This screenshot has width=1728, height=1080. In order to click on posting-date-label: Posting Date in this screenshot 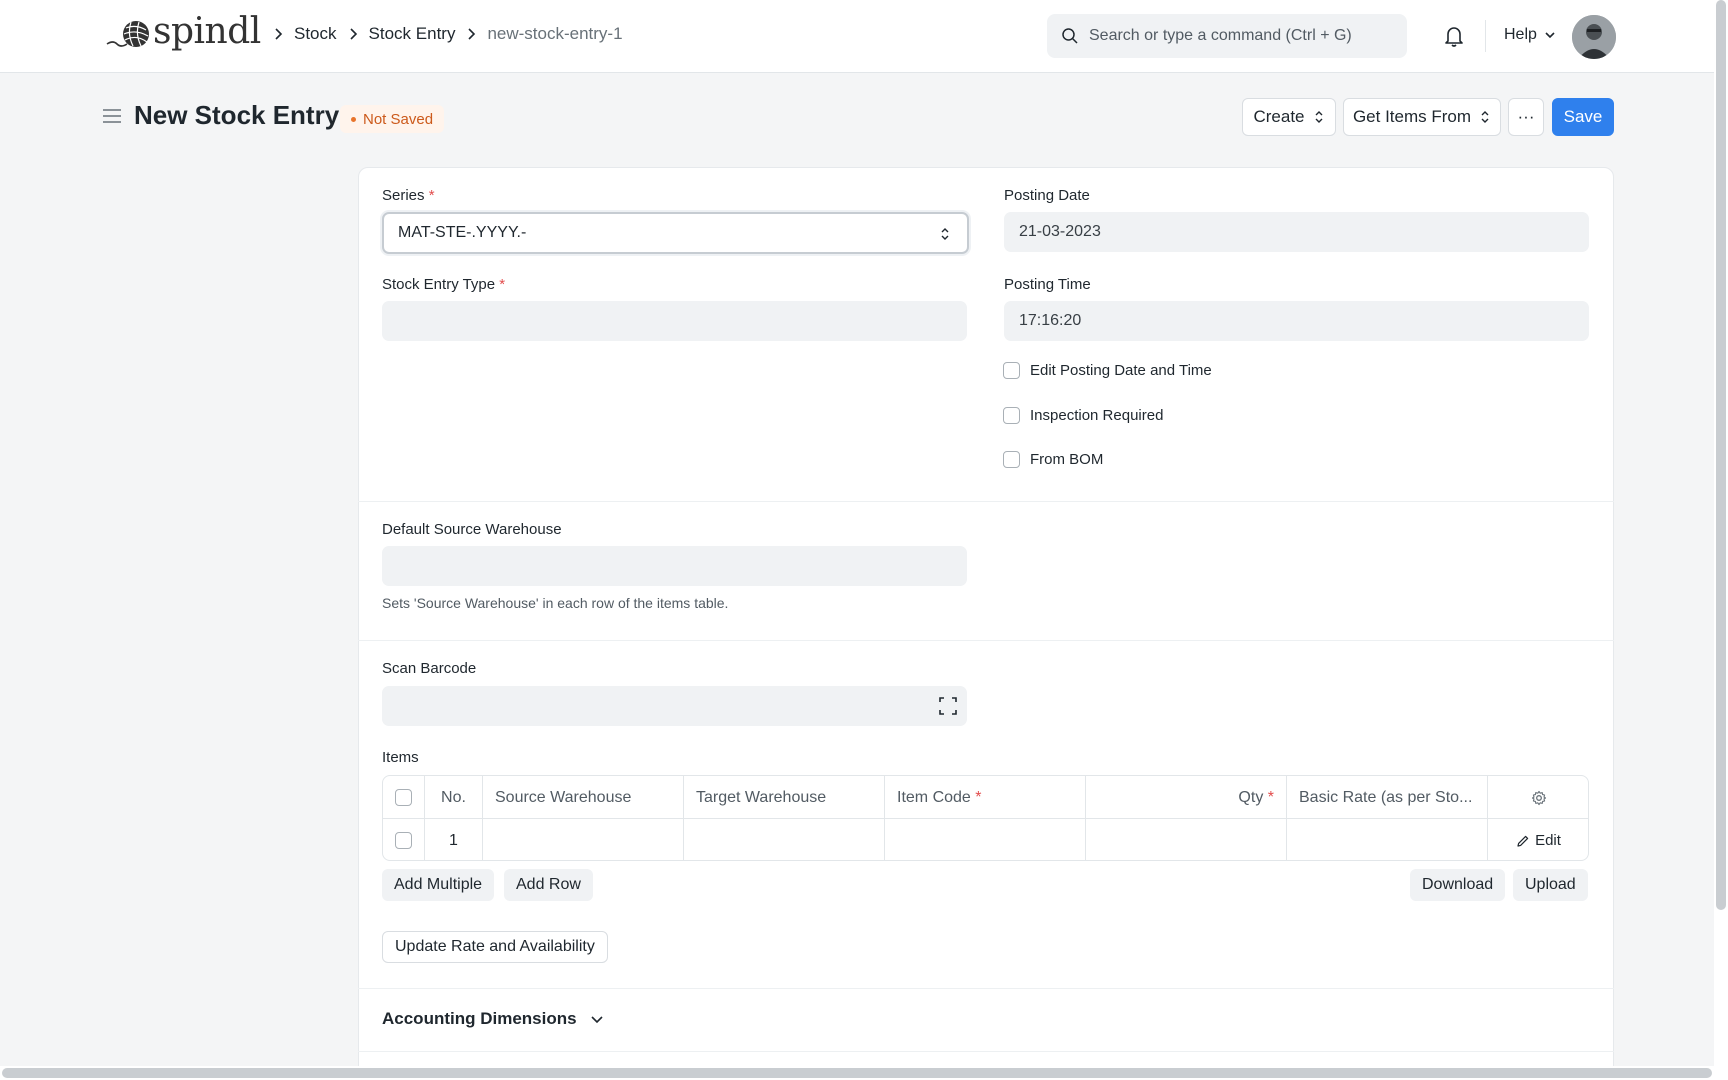, I will do `click(1047, 195)`.